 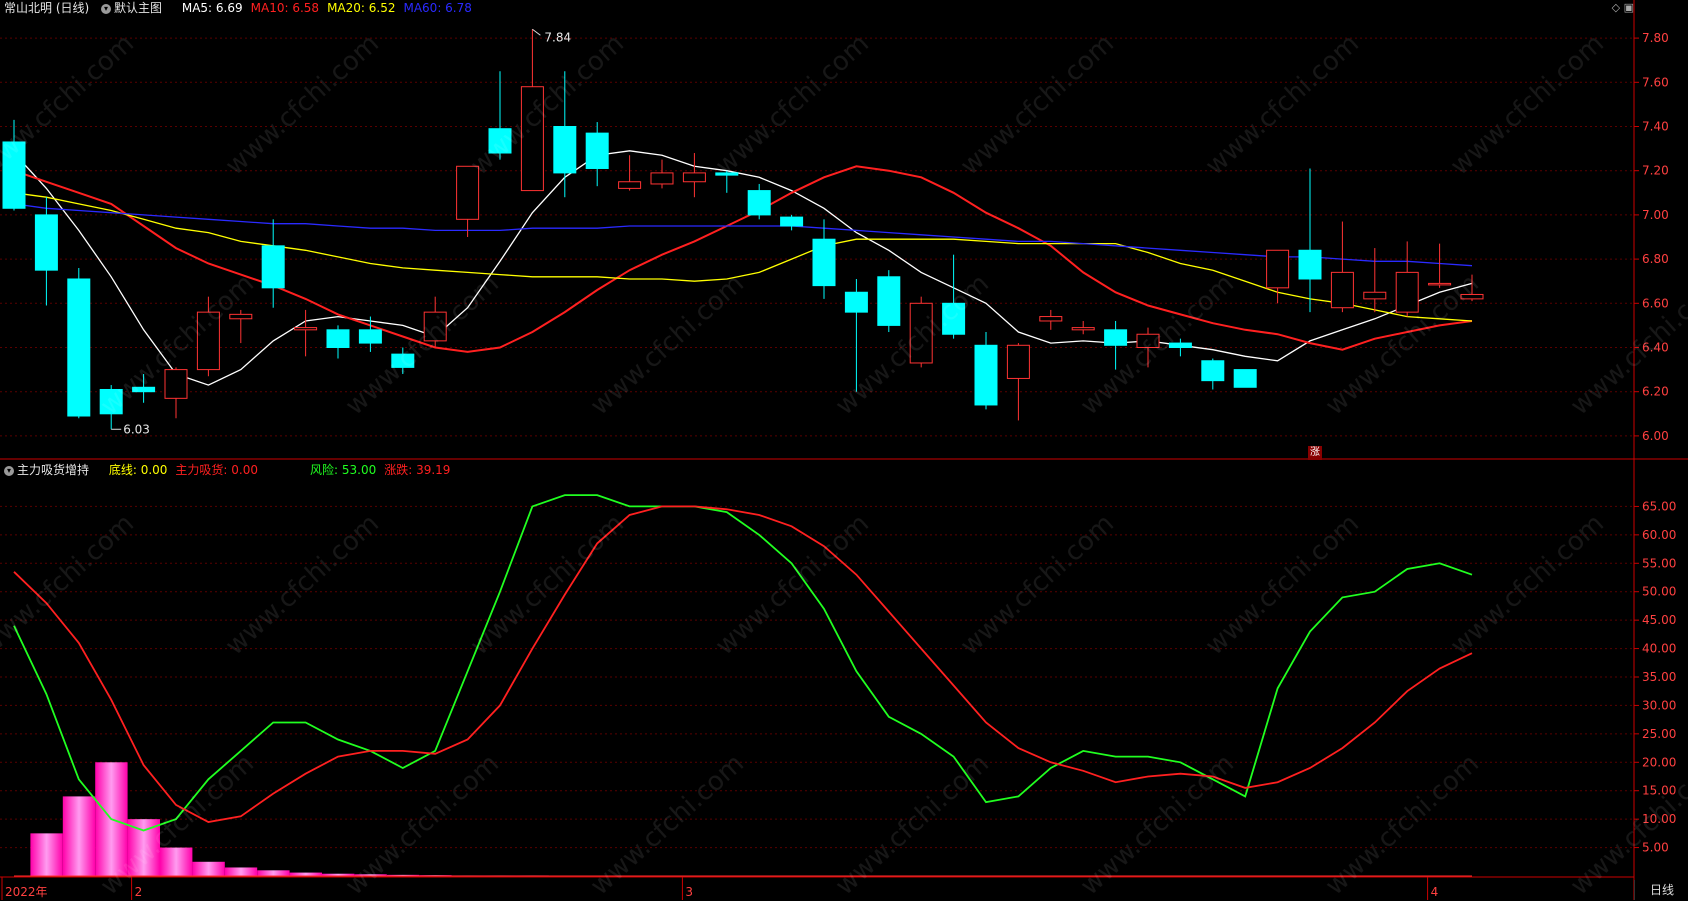 I want to click on main-price-axis: 6.00 6.20 6.40 6.60 6.80 7.00 7.20 7.40 7.60 7.80, so click(x=1651, y=237).